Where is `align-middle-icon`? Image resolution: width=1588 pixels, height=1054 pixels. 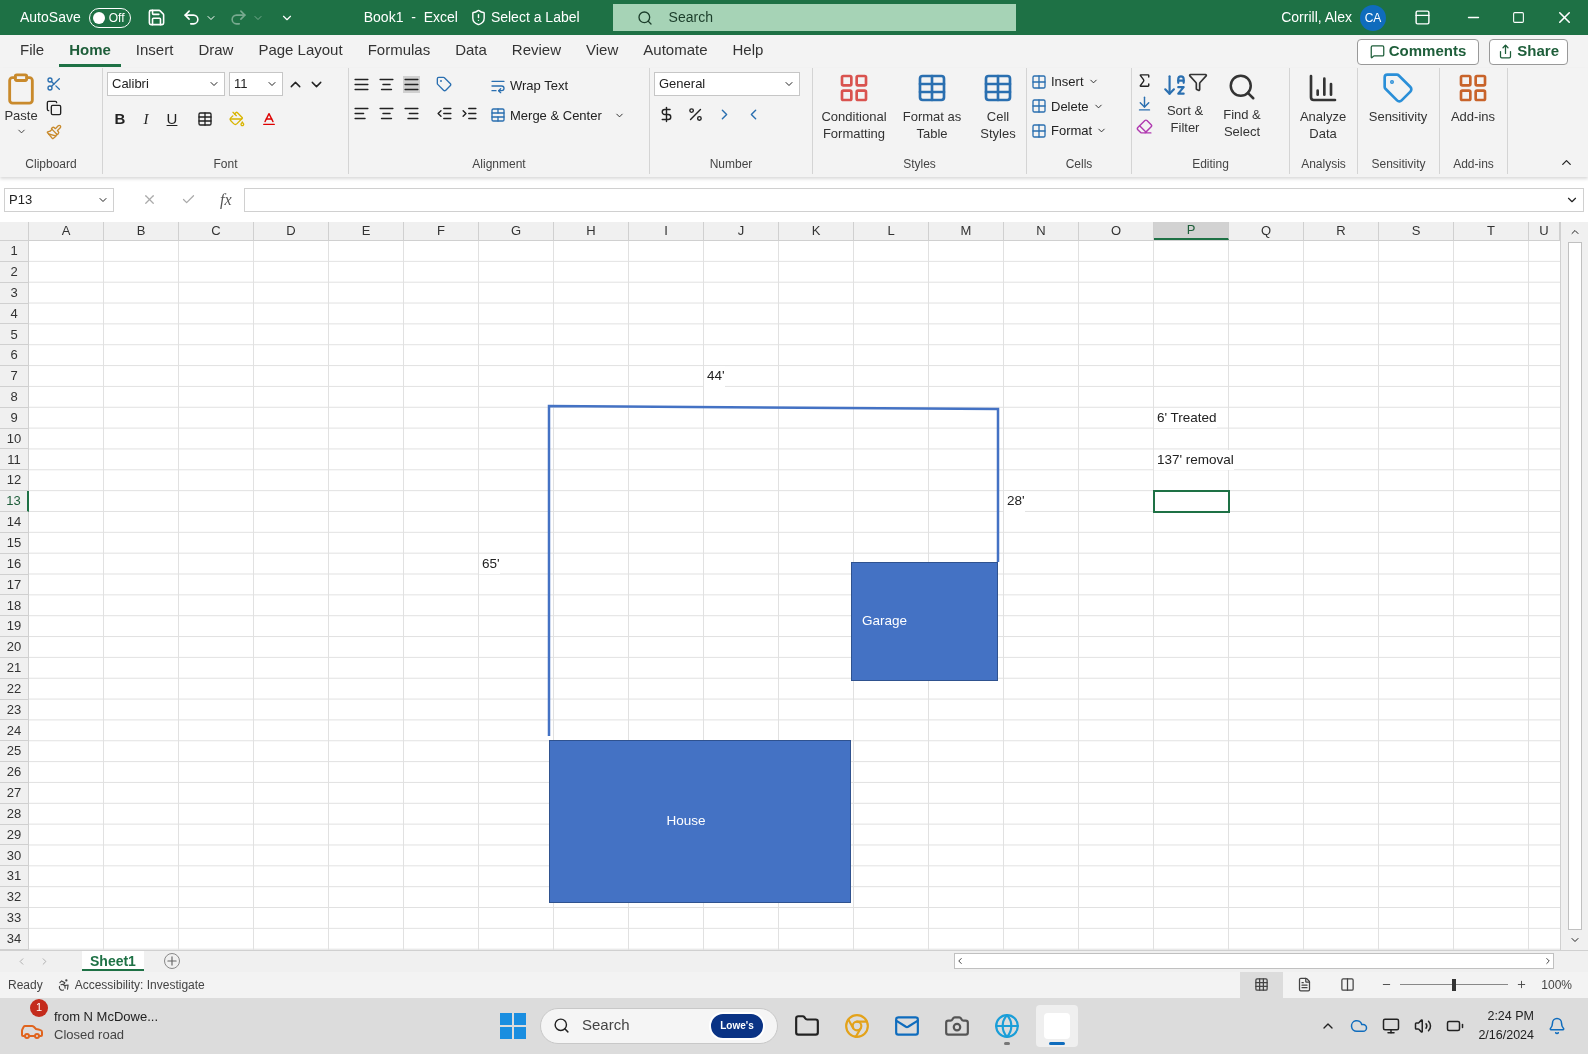 align-middle-icon is located at coordinates (386, 84).